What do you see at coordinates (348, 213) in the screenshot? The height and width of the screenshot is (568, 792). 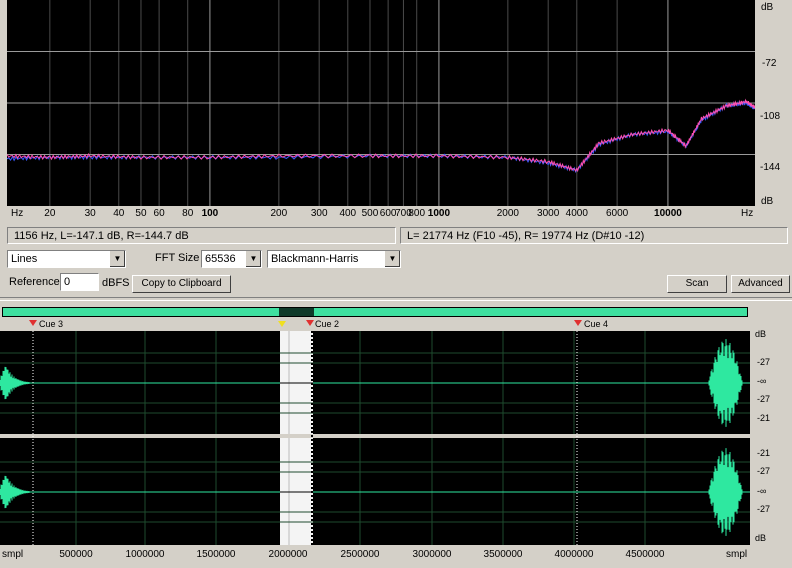 I see `x-tick-label: 400` at bounding box center [348, 213].